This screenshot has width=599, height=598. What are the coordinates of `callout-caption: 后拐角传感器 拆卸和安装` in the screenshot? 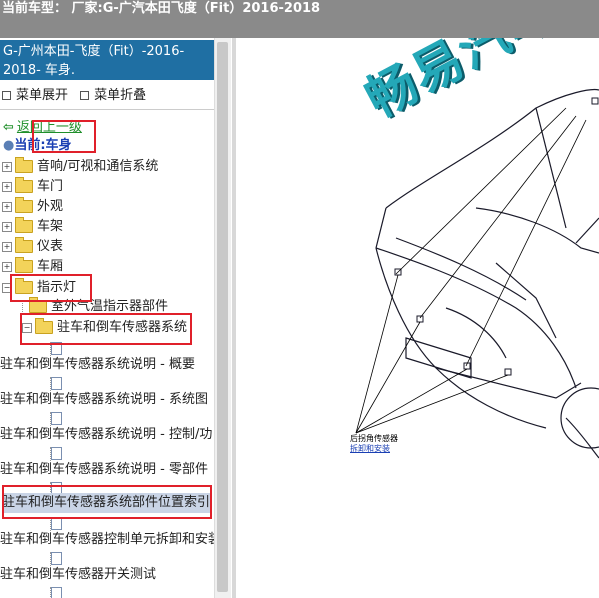 It's located at (374, 444).